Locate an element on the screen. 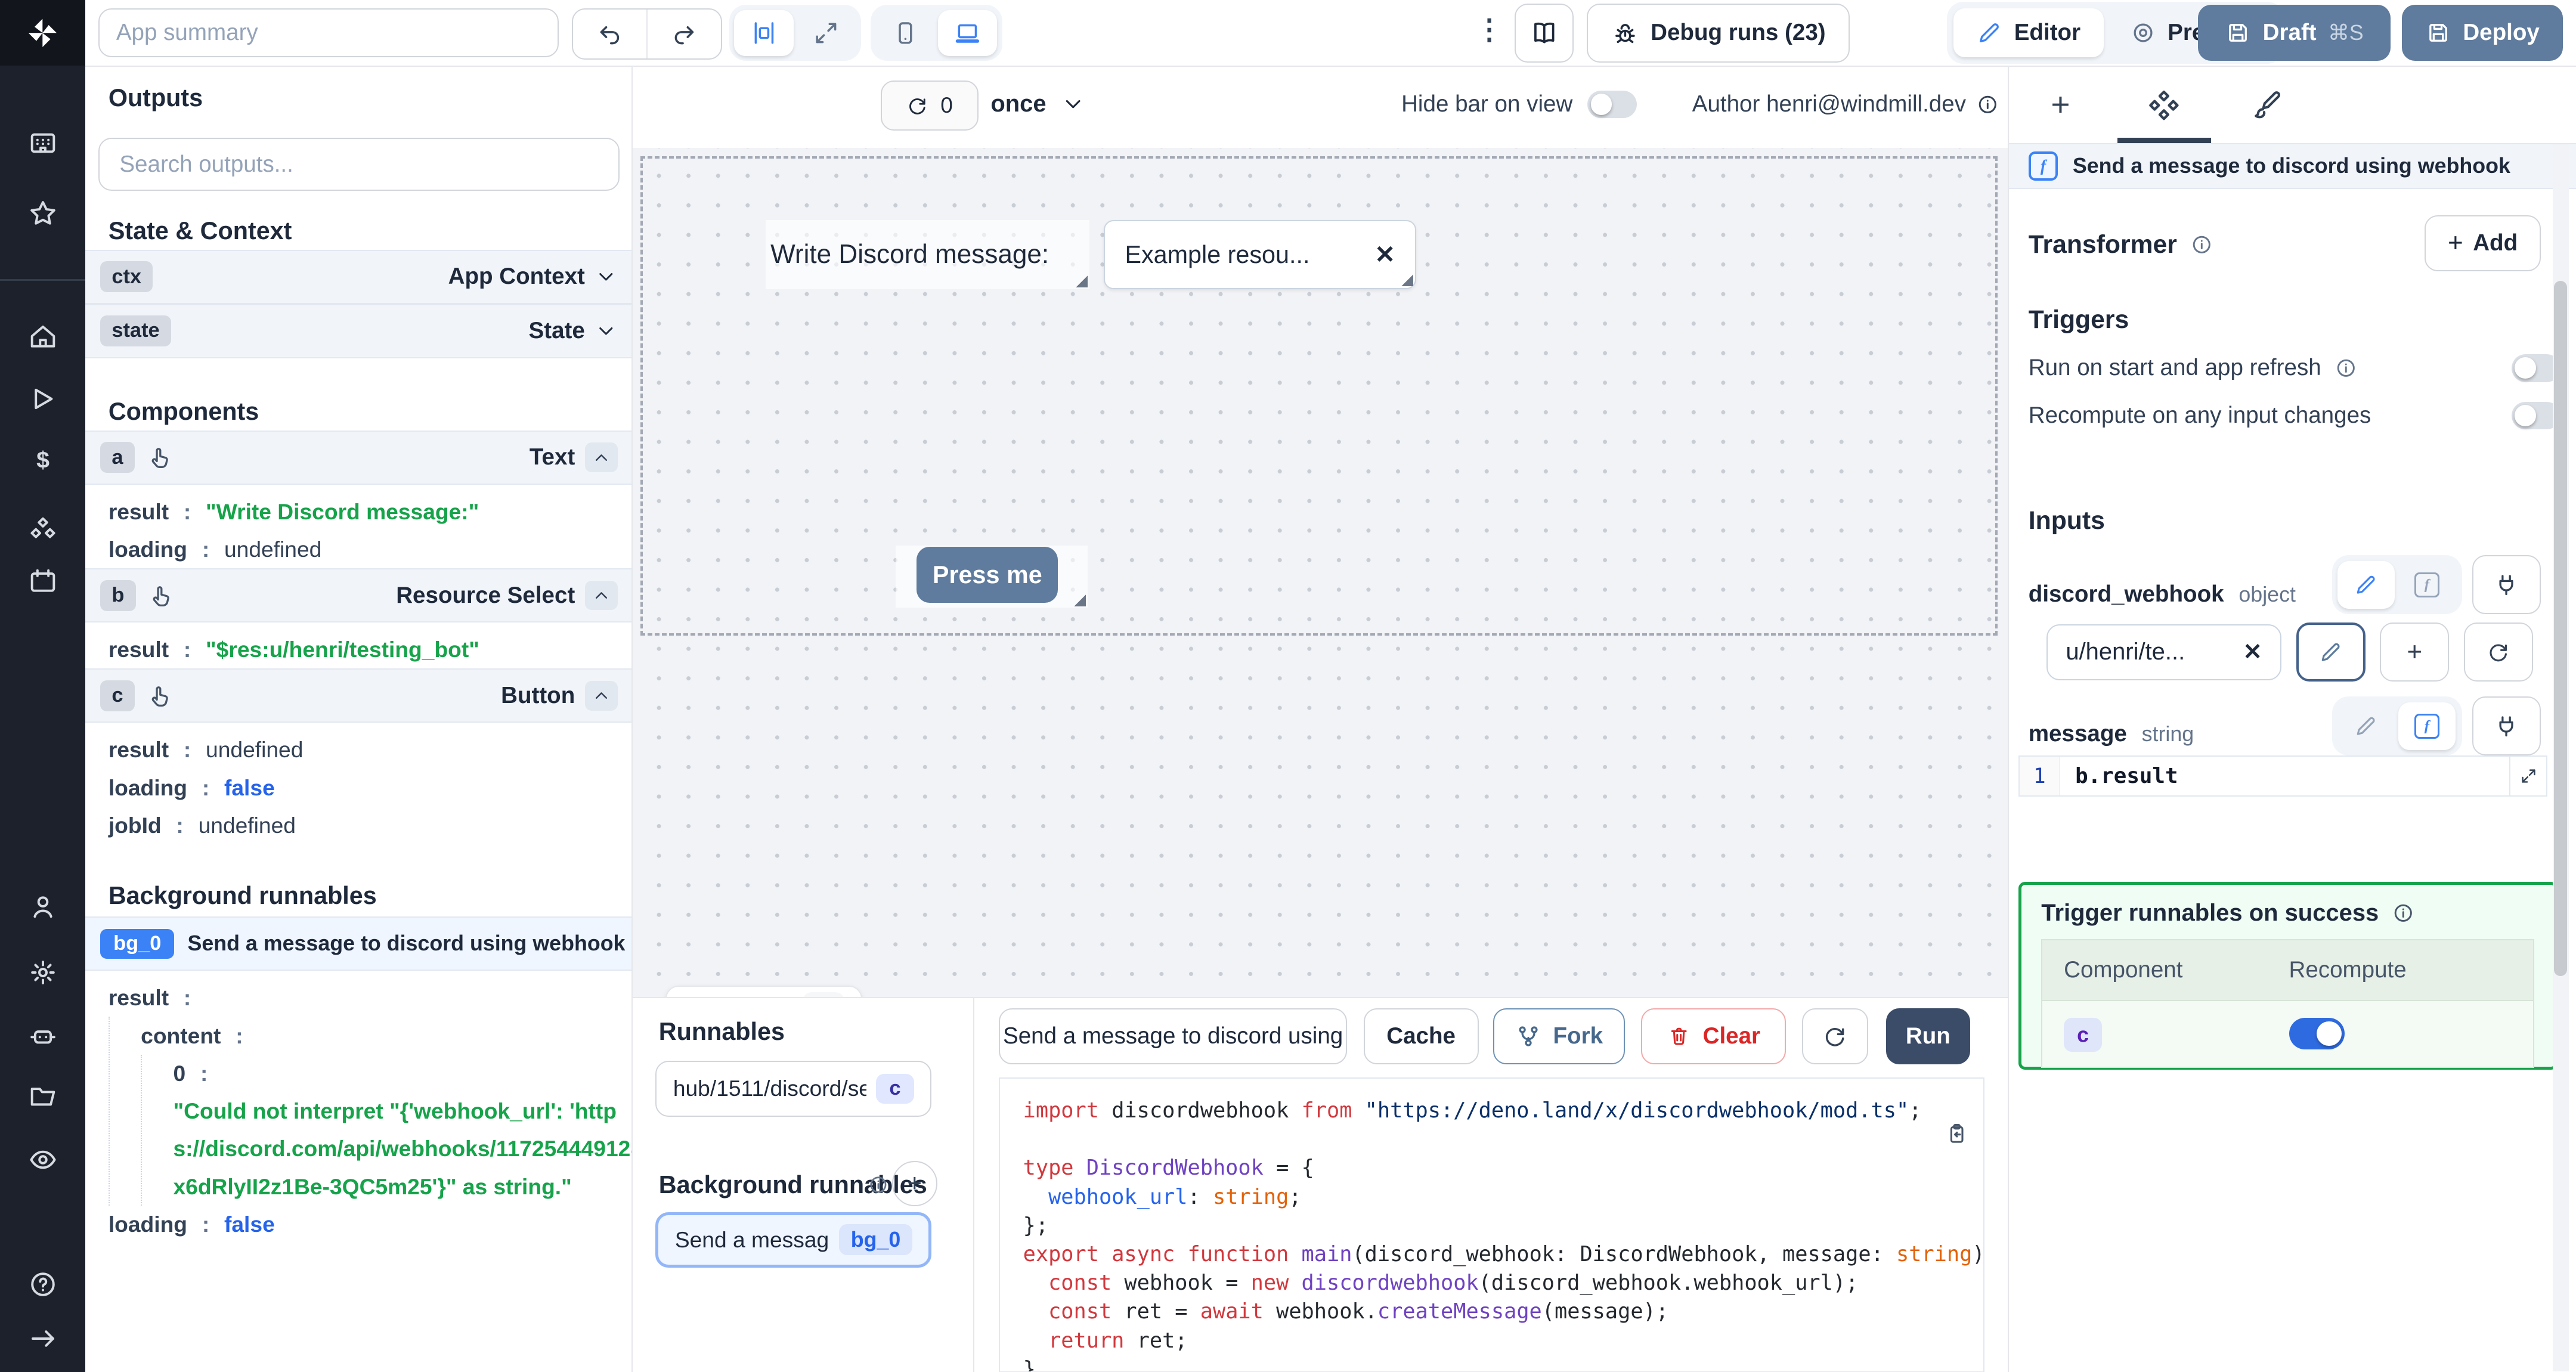  desktop-view-button is located at coordinates (968, 33).